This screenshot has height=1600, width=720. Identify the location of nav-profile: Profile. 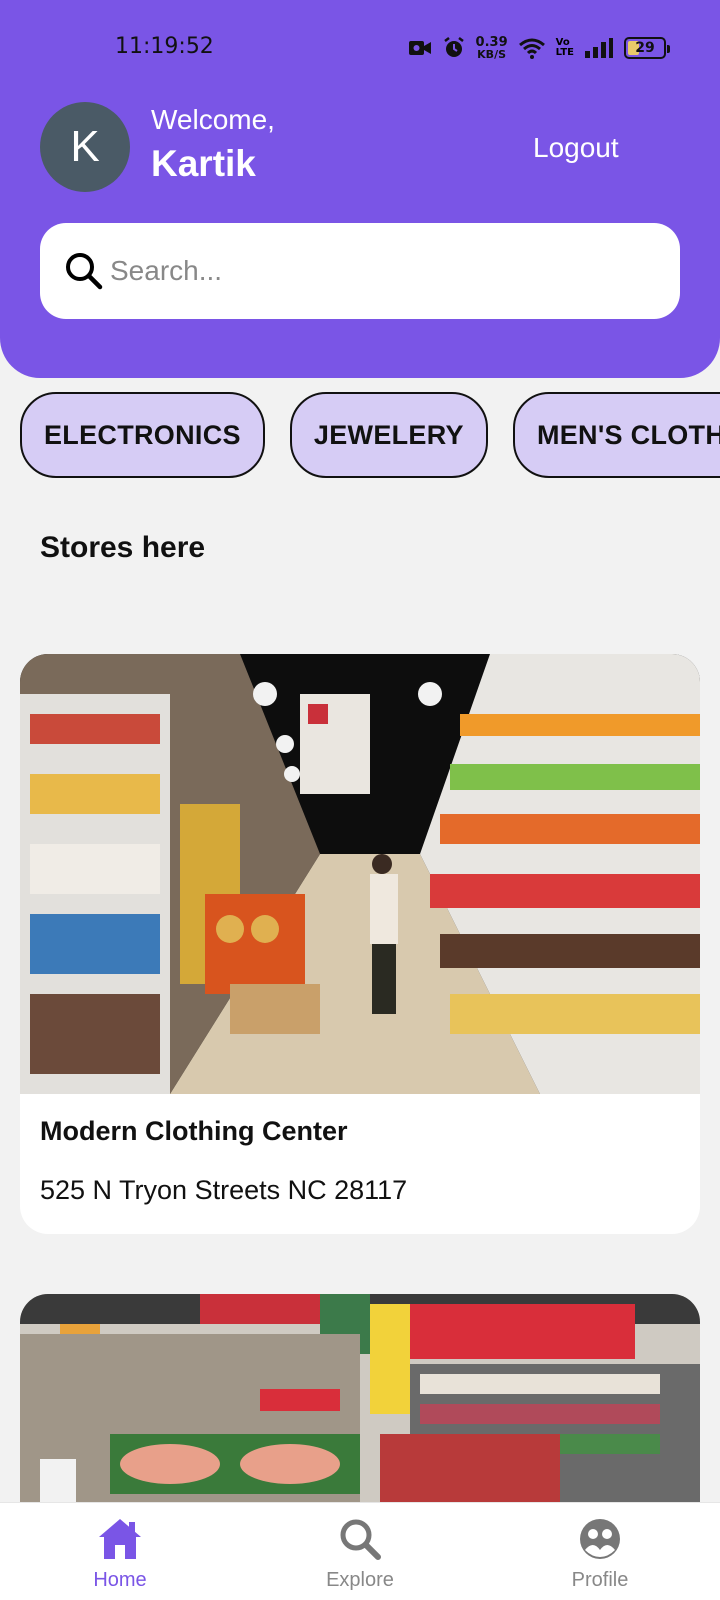
(600, 1551).